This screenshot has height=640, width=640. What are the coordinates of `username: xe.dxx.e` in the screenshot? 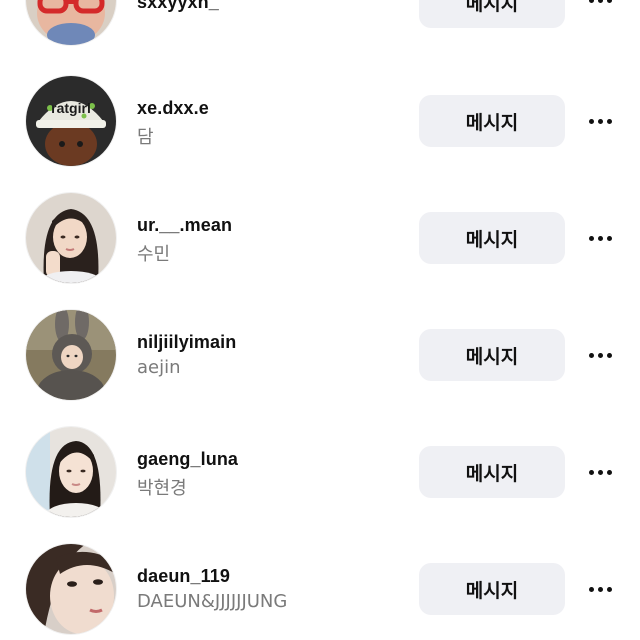 It's located at (173, 108).